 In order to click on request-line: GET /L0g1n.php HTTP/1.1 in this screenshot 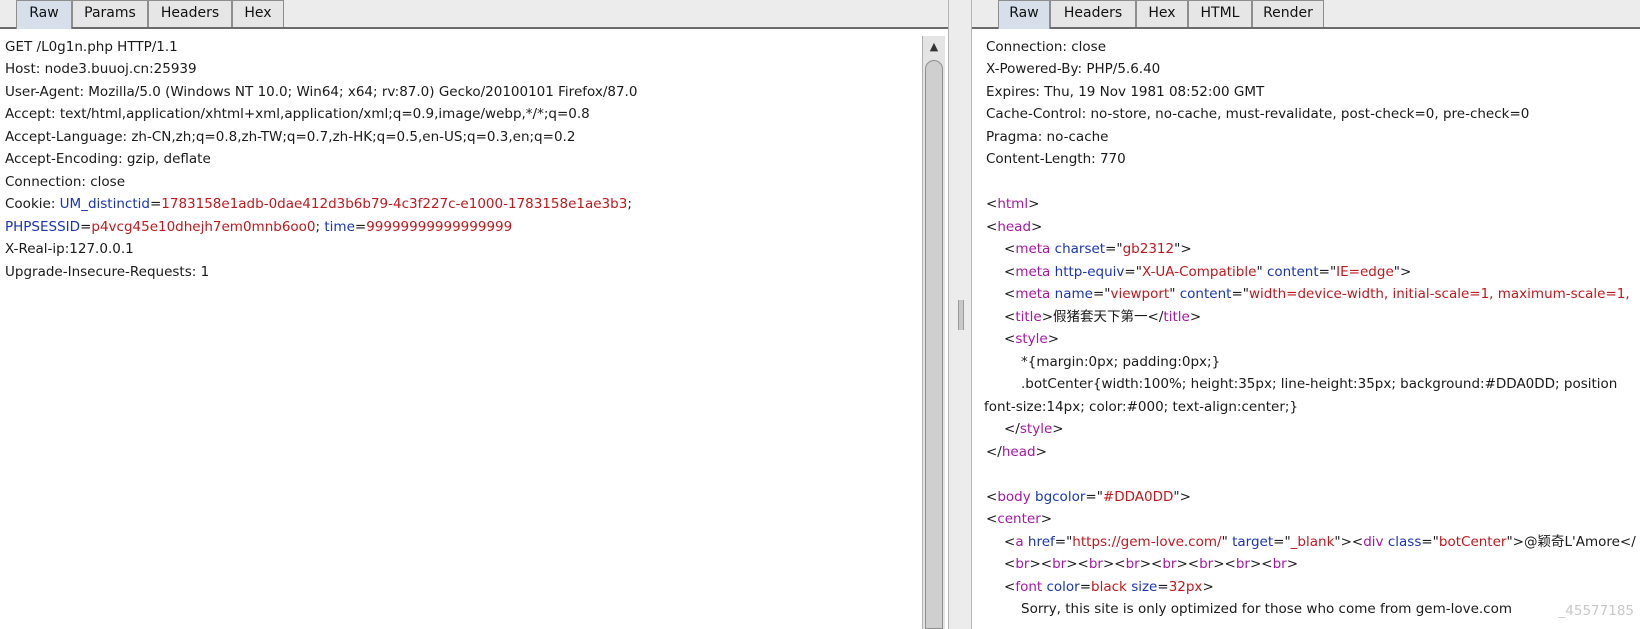, I will do `click(91, 47)`.